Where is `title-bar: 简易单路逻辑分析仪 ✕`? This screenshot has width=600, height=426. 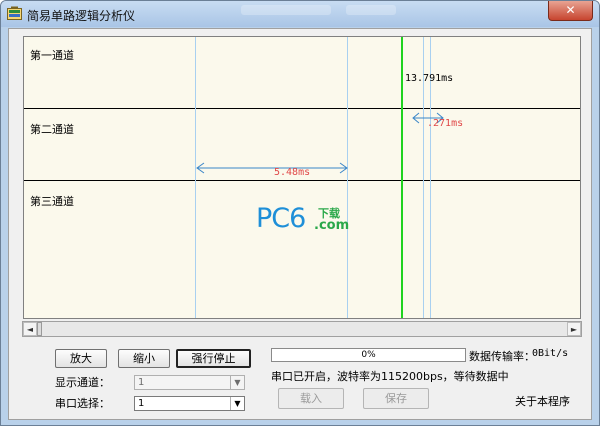 title-bar: 简易单路逻辑分析仪 ✕ is located at coordinates (300, 14).